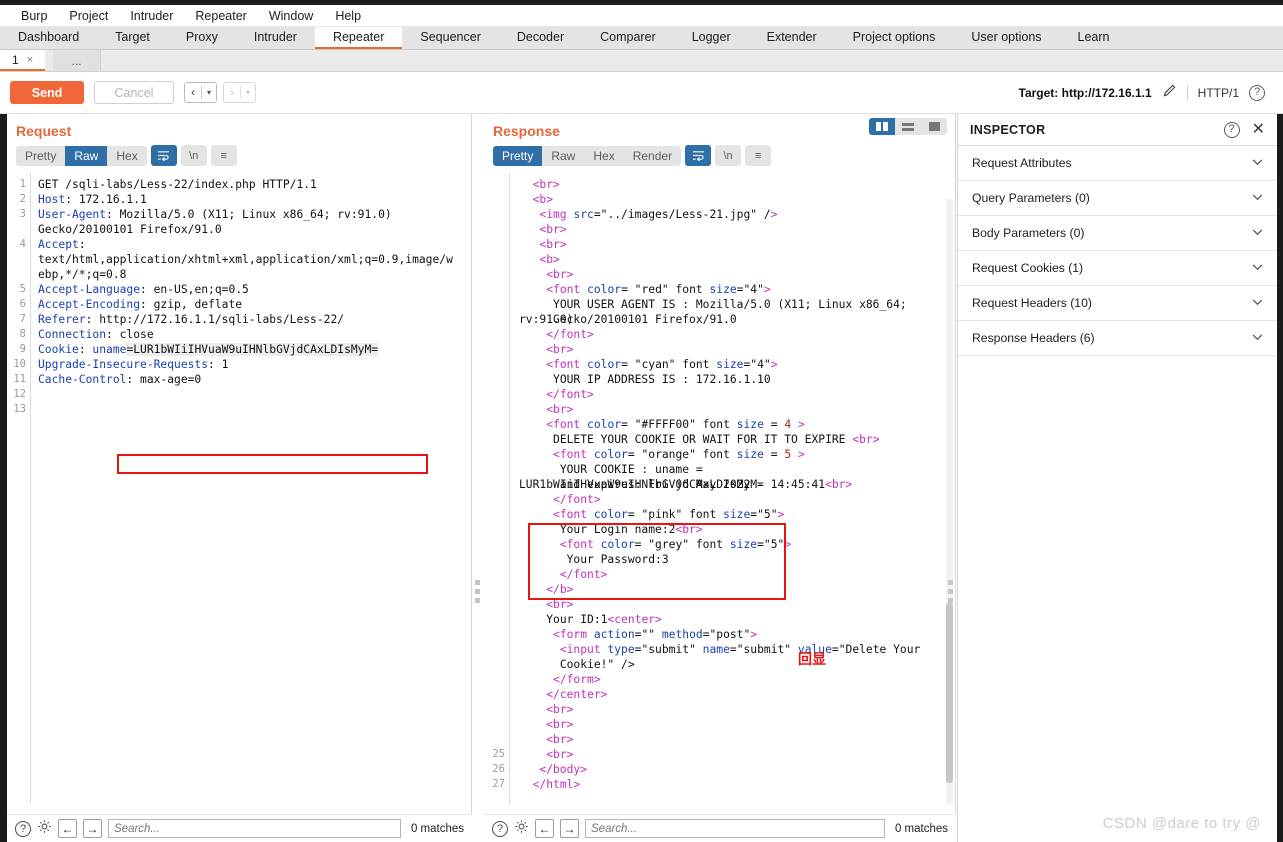  What do you see at coordinates (22, 214) in the screenshot?
I see `line-number: 3` at bounding box center [22, 214].